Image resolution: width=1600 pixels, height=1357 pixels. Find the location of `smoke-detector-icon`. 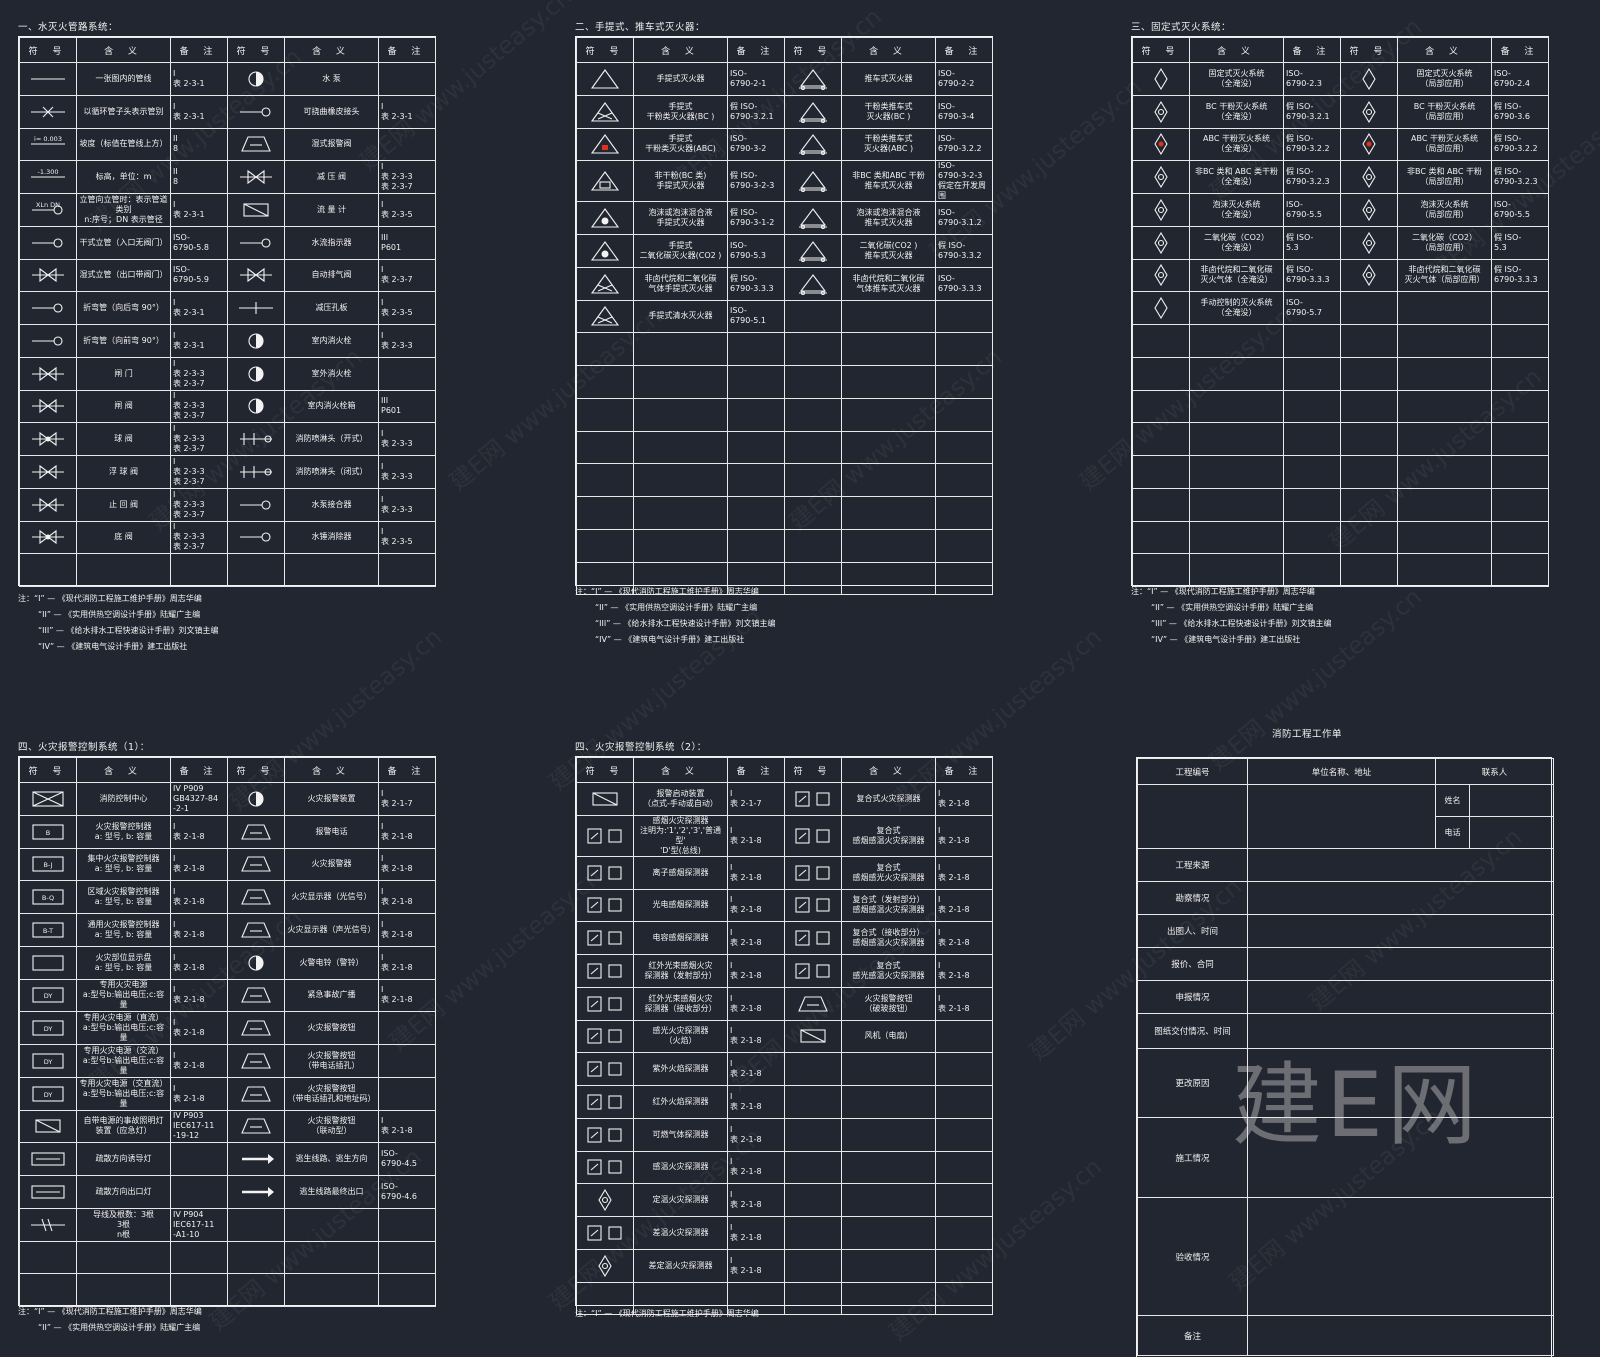

smoke-detector-icon is located at coordinates (605, 835).